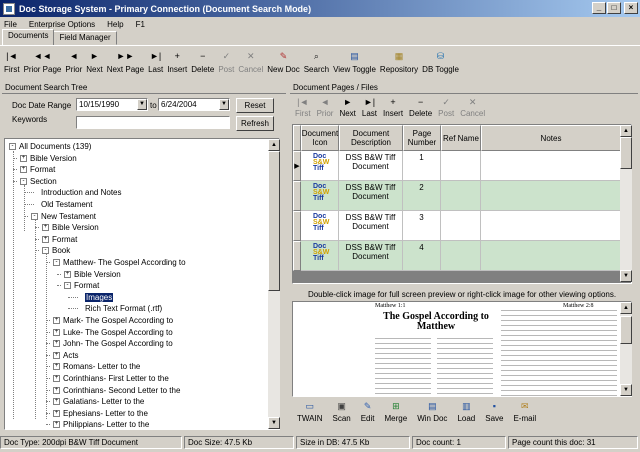  Describe the element at coordinates (194, 104) in the screenshot. I see `date-to-field: 6/24/2004 ▼` at that location.